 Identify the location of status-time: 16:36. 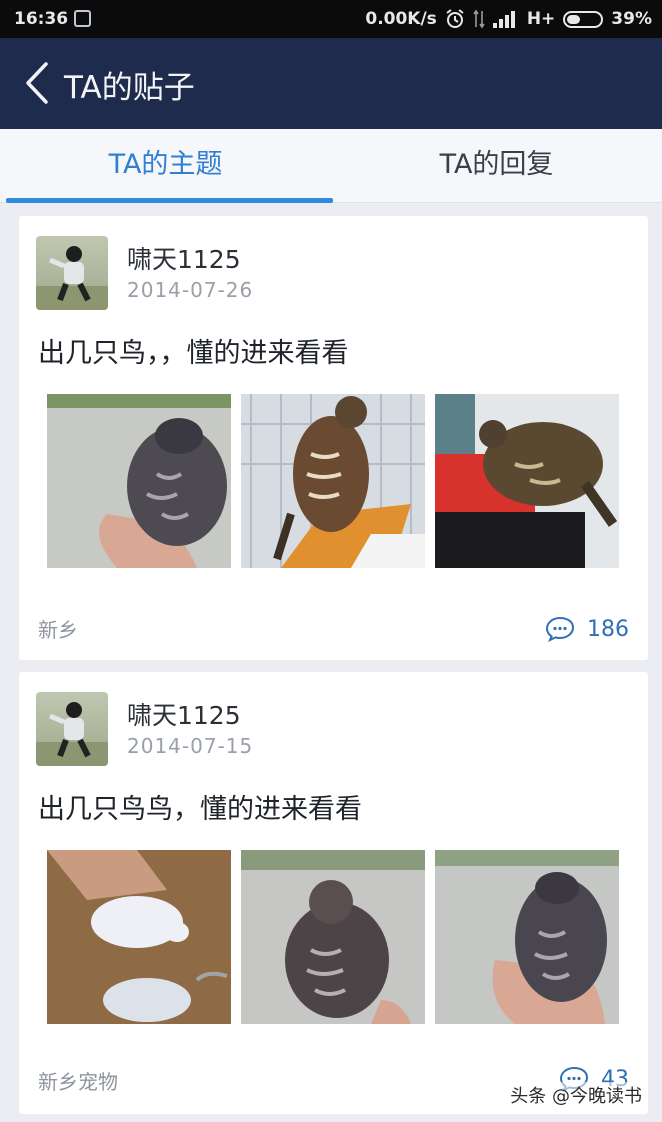
(41, 19).